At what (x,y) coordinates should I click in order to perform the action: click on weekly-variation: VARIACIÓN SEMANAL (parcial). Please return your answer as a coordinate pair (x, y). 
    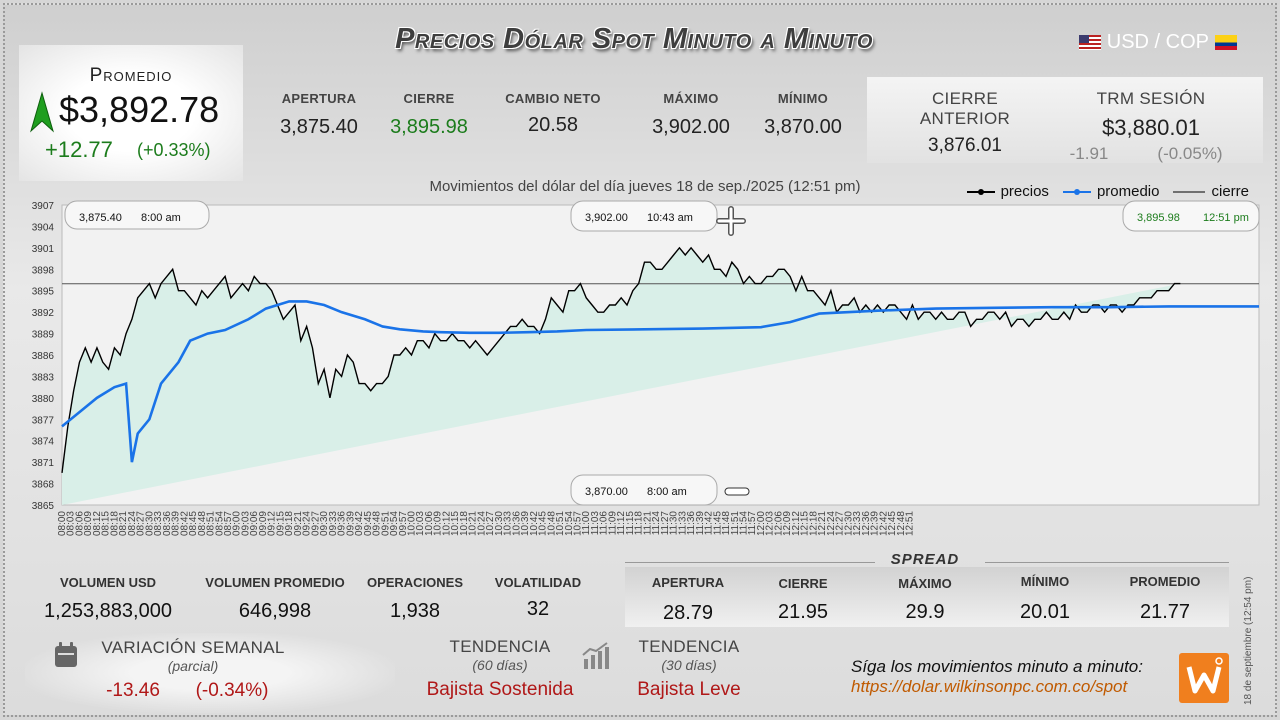
    Looking at the image, I should click on (193, 656).